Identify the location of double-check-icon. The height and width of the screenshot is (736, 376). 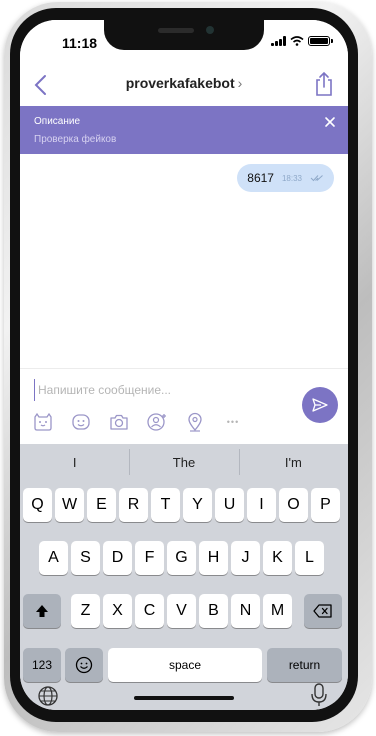
(316, 178).